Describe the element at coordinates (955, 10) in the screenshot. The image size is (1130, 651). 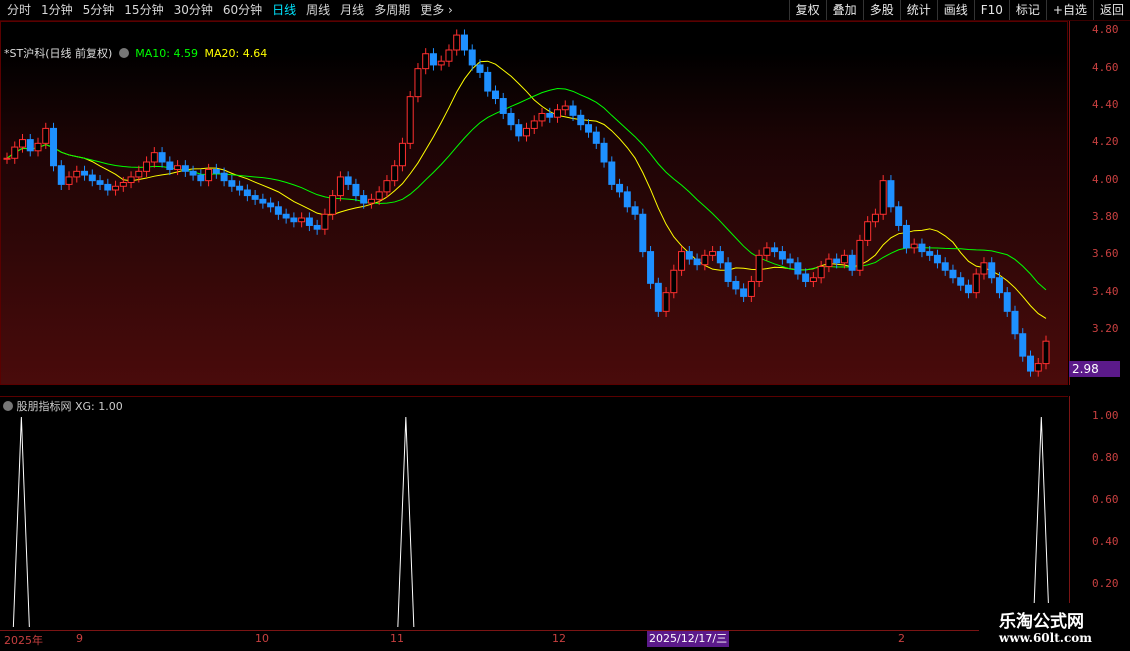
I see `toolbar-button: 画线` at that location.